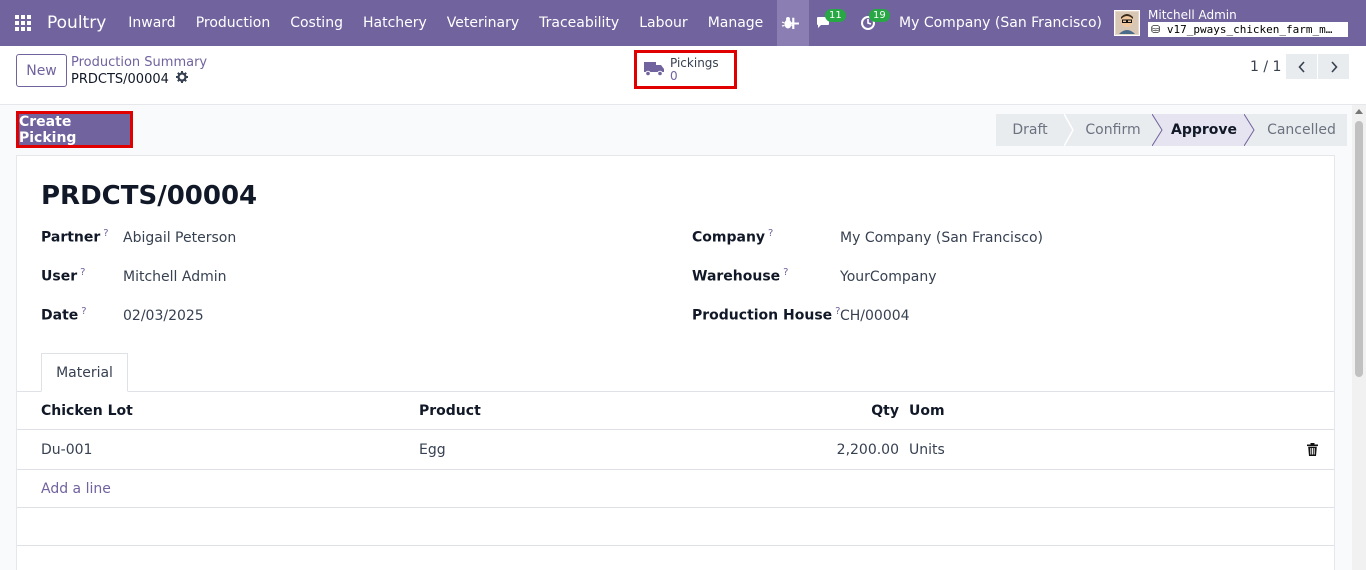  I want to click on activity-clock-icon: 19, so click(871, 23).